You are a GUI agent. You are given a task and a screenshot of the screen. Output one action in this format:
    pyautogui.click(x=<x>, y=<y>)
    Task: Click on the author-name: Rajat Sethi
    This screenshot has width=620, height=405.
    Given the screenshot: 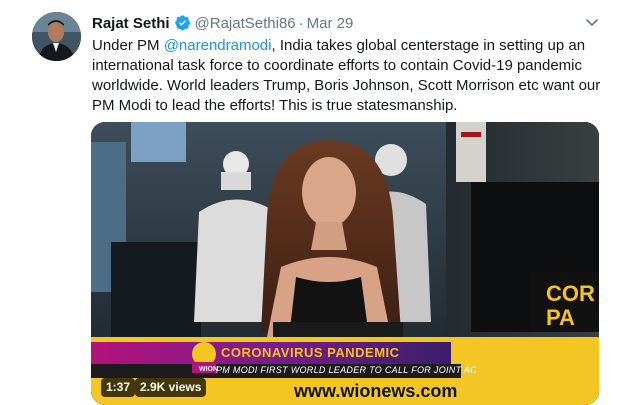 What is the action you would take?
    pyautogui.click(x=131, y=23)
    